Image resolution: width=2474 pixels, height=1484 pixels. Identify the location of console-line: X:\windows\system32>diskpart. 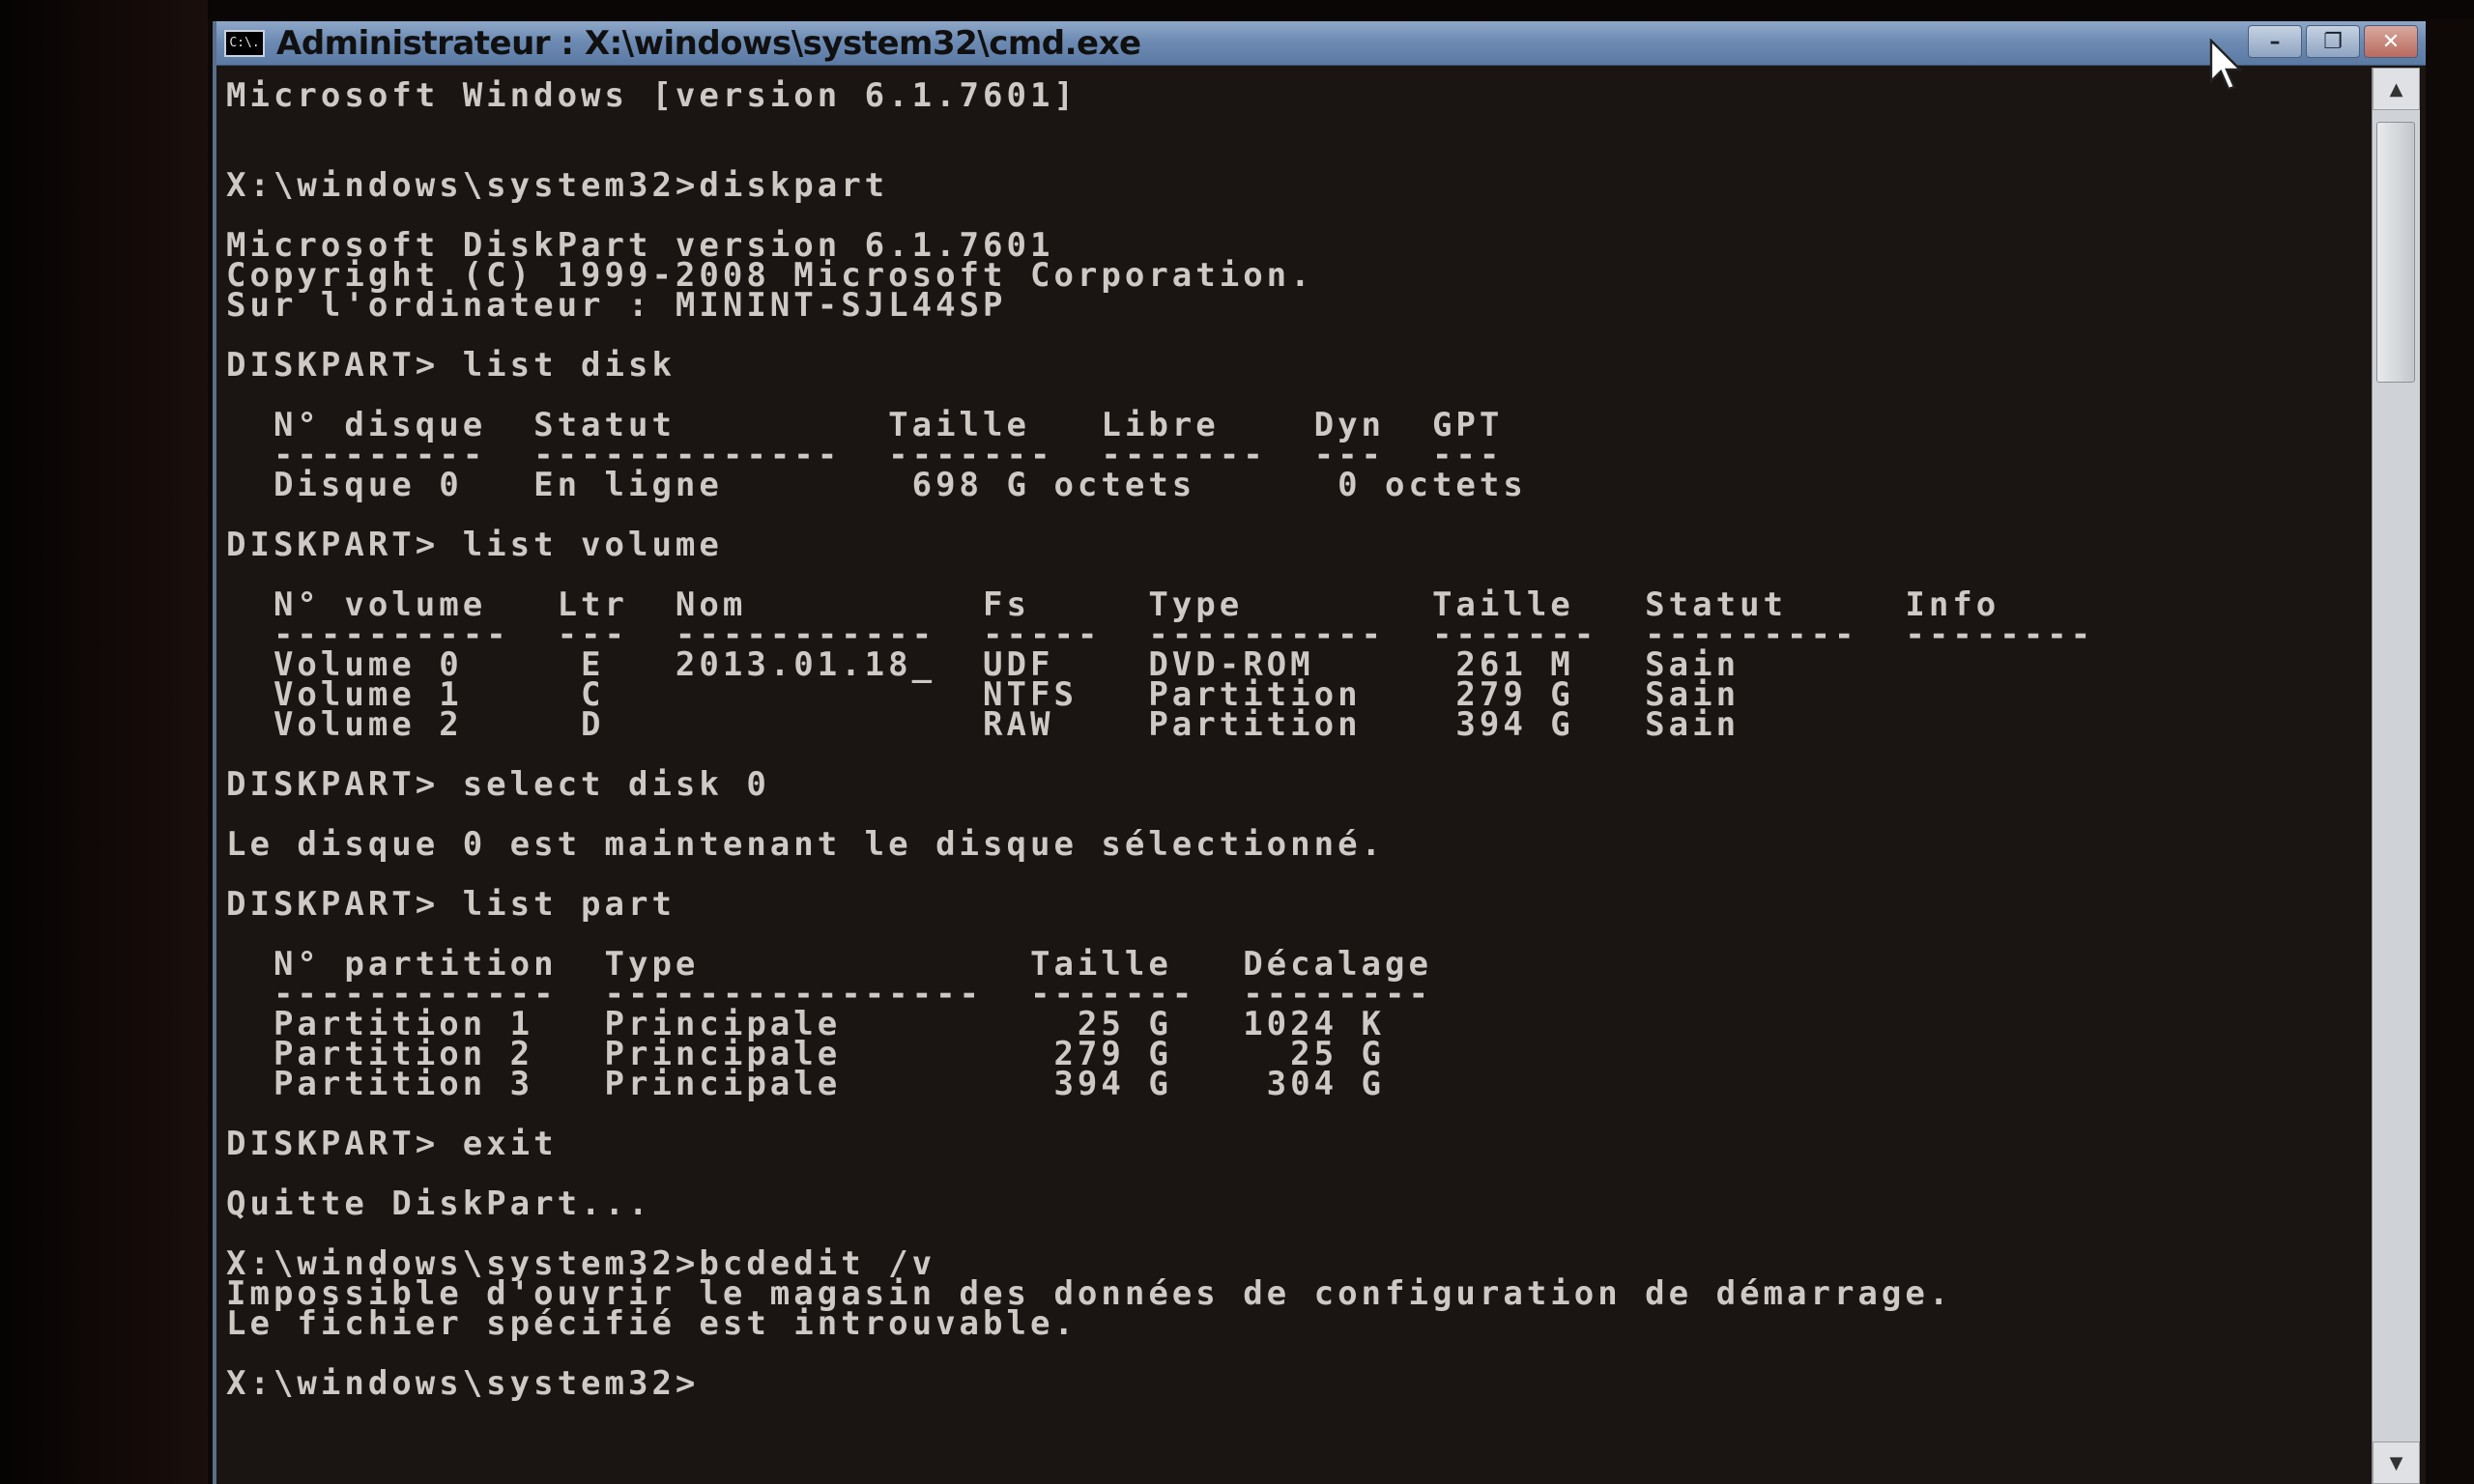
(558, 185).